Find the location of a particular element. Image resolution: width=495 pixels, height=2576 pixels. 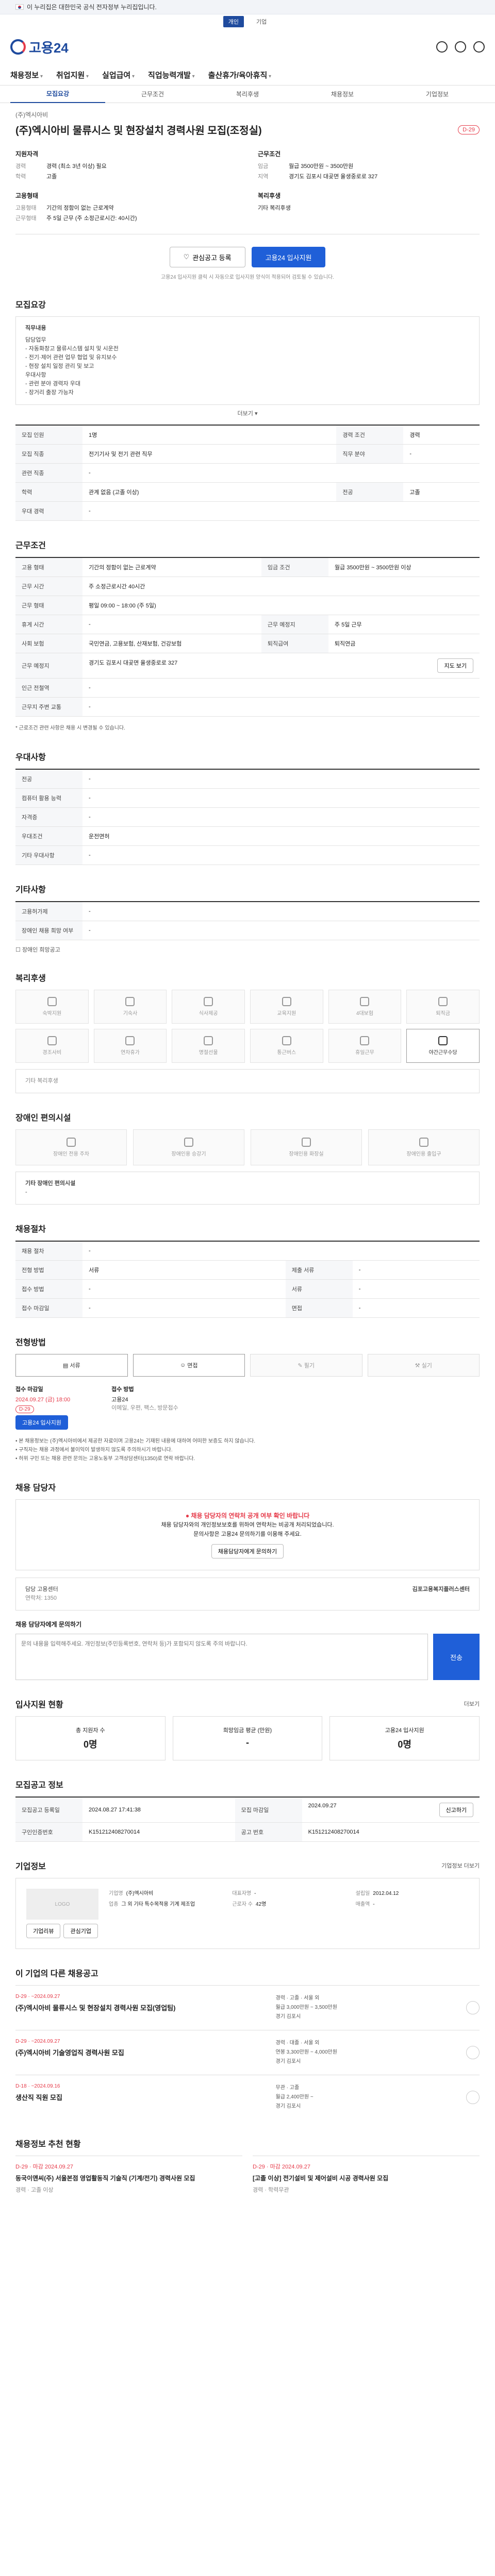

table-row: 고용허가제 - is located at coordinates (247, 911).